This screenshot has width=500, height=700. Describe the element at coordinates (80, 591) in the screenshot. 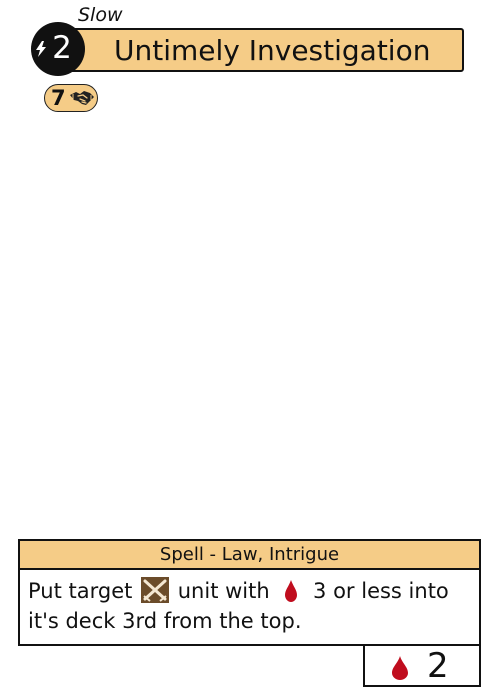

I see `rules-text-part-1: Put target` at that location.